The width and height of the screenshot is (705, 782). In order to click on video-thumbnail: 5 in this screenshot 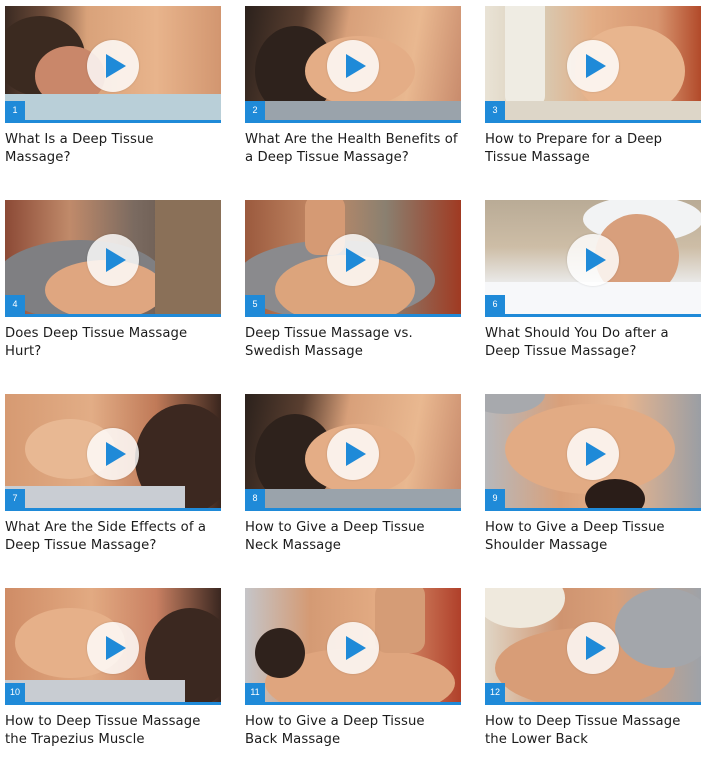, I will do `click(353, 258)`.